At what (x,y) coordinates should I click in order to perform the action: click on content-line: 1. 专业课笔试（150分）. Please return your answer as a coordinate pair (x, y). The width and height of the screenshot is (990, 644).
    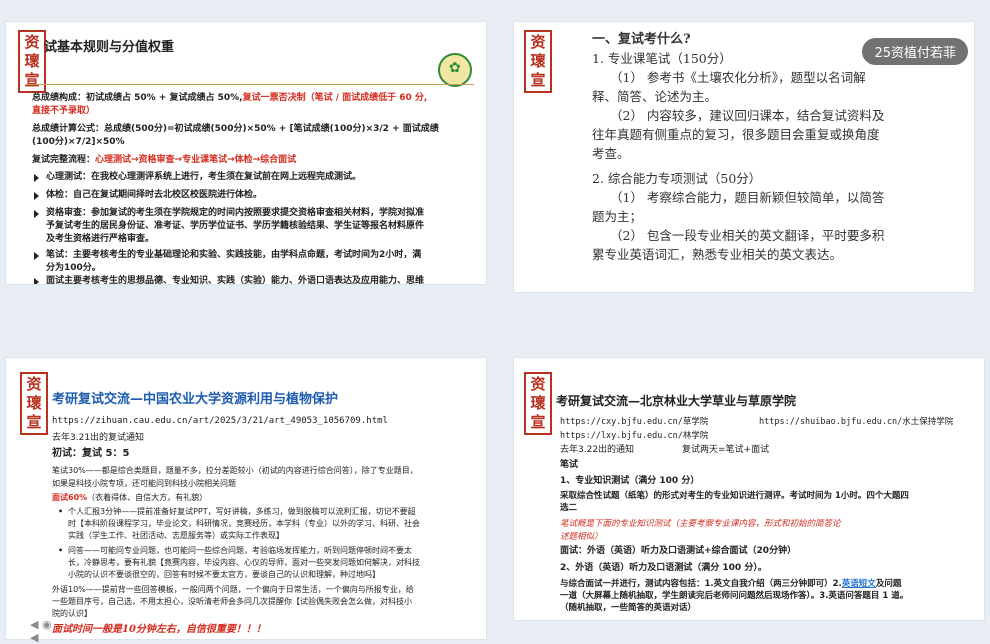
    Looking at the image, I should click on (662, 58).